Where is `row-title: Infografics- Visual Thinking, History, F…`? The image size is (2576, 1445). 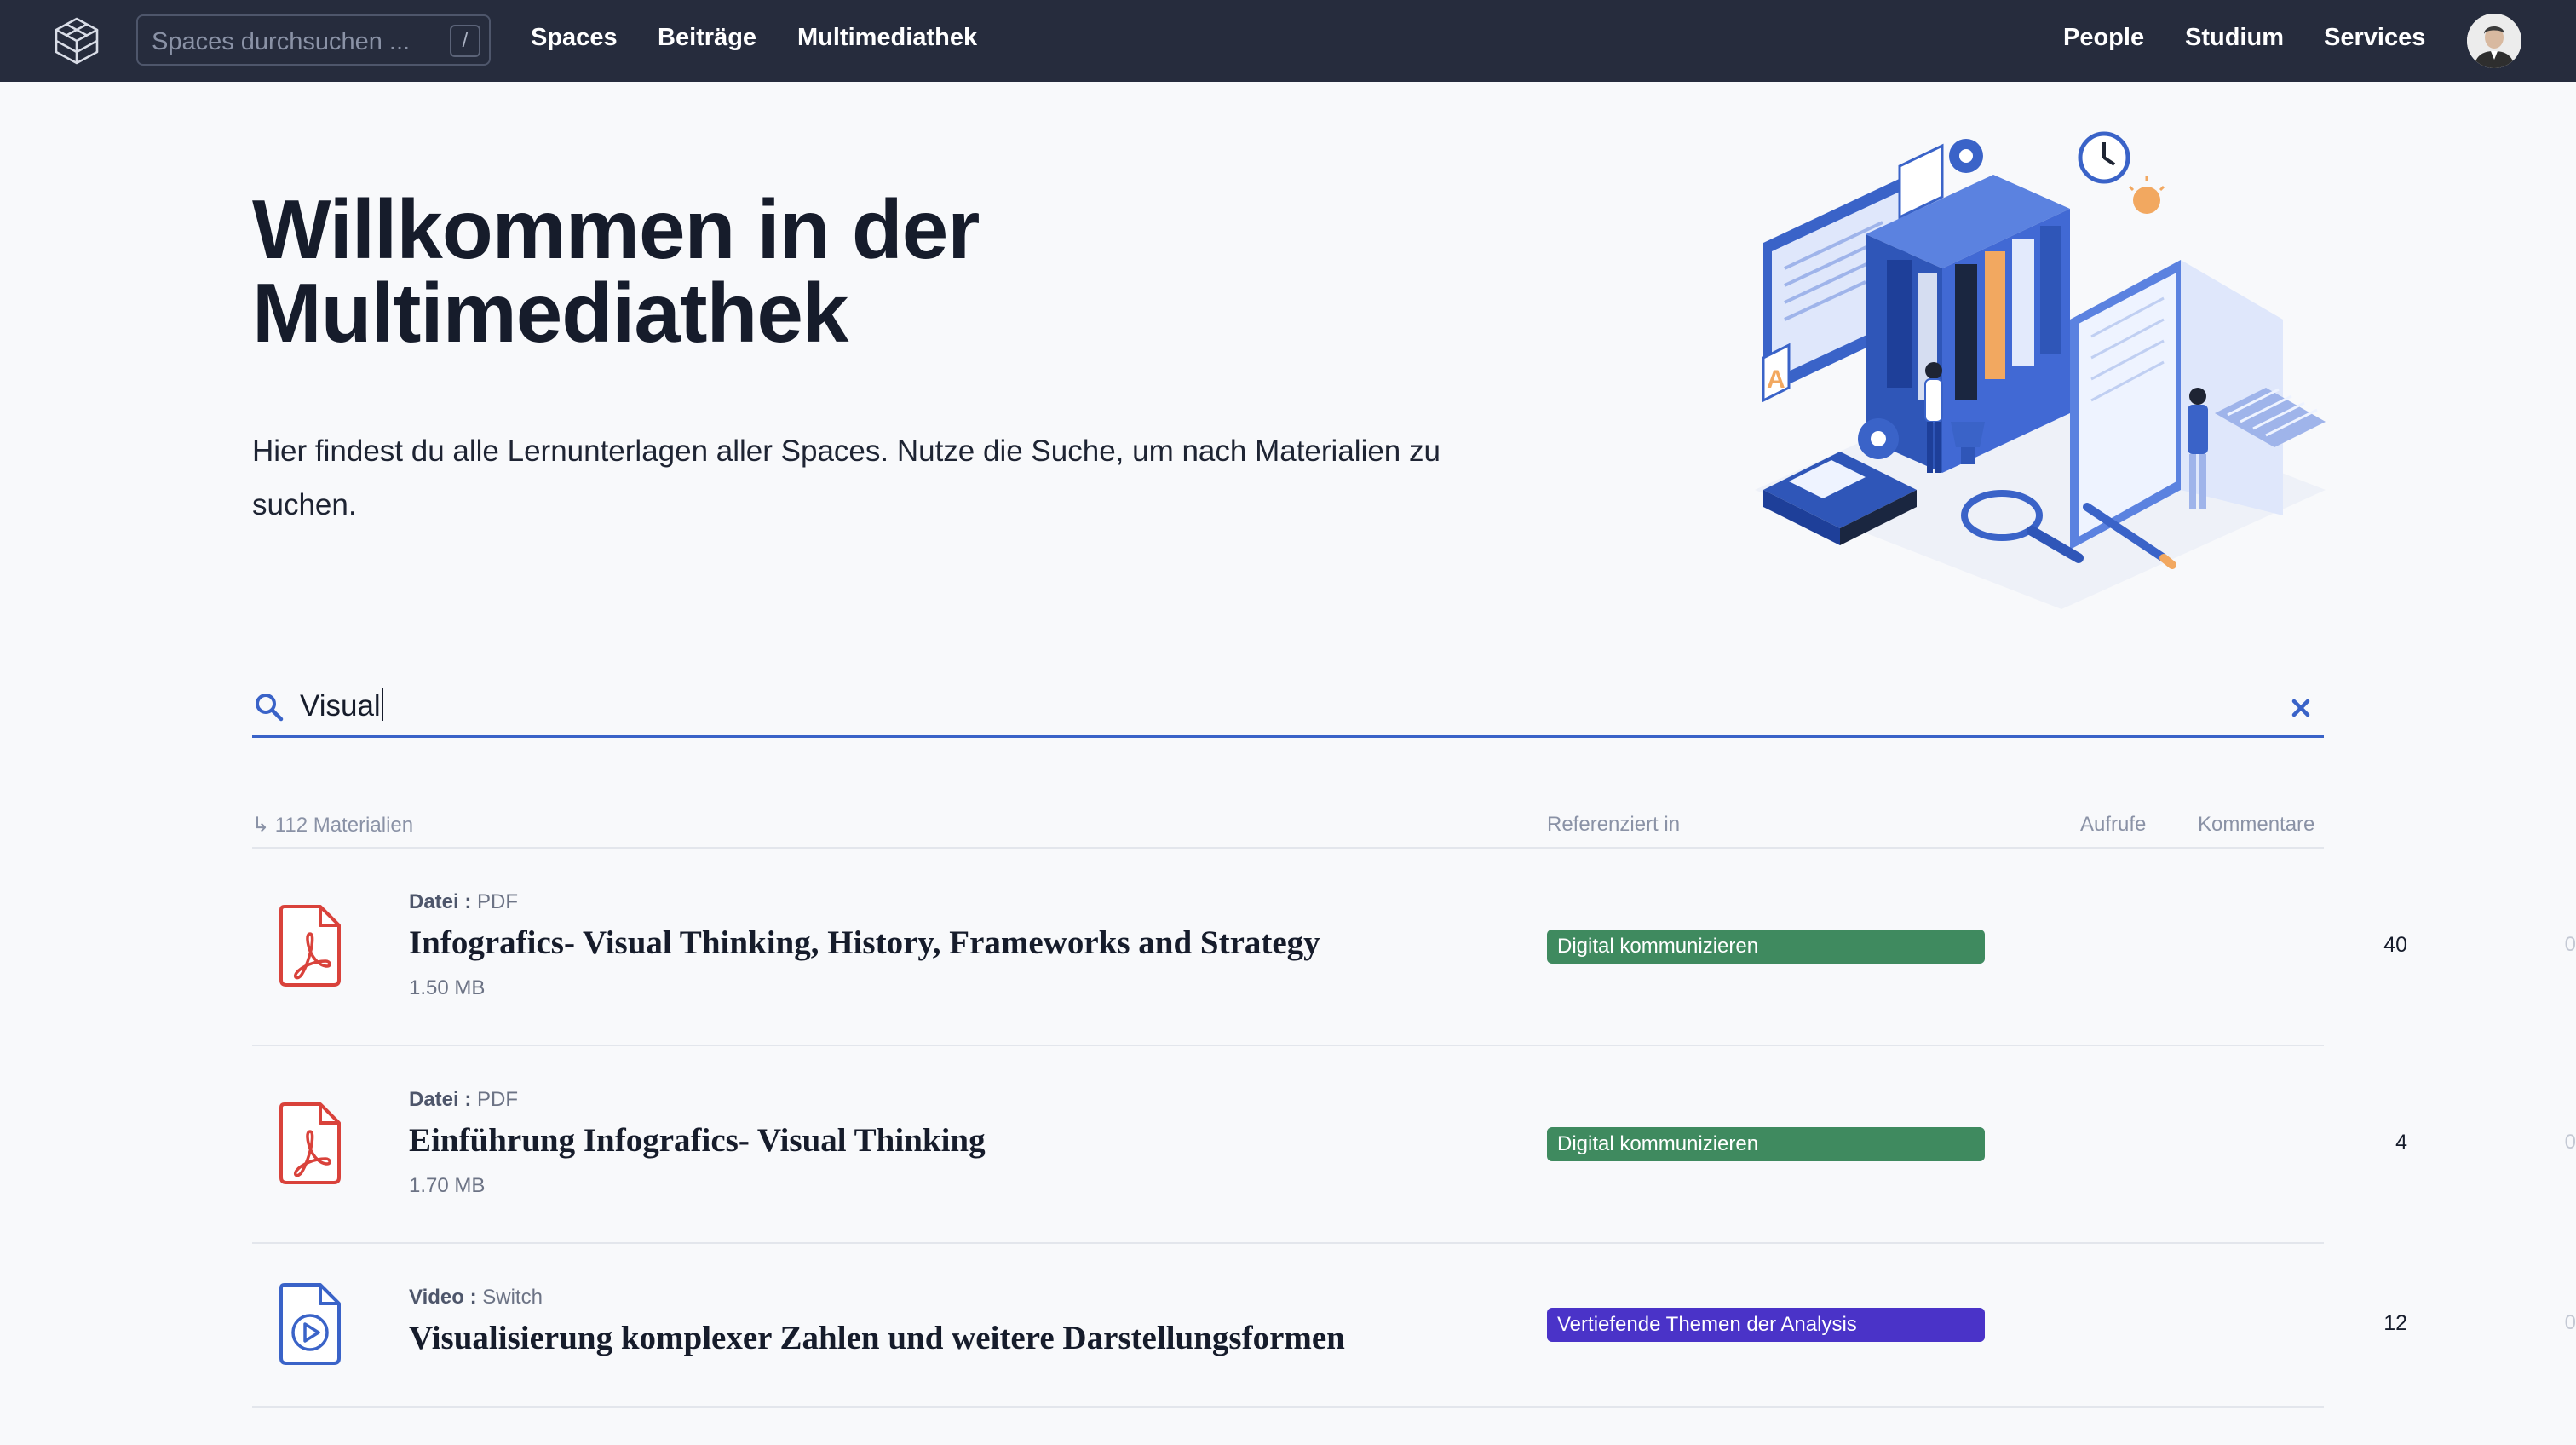 row-title: Infografics- Visual Thinking, History, F… is located at coordinates (865, 943).